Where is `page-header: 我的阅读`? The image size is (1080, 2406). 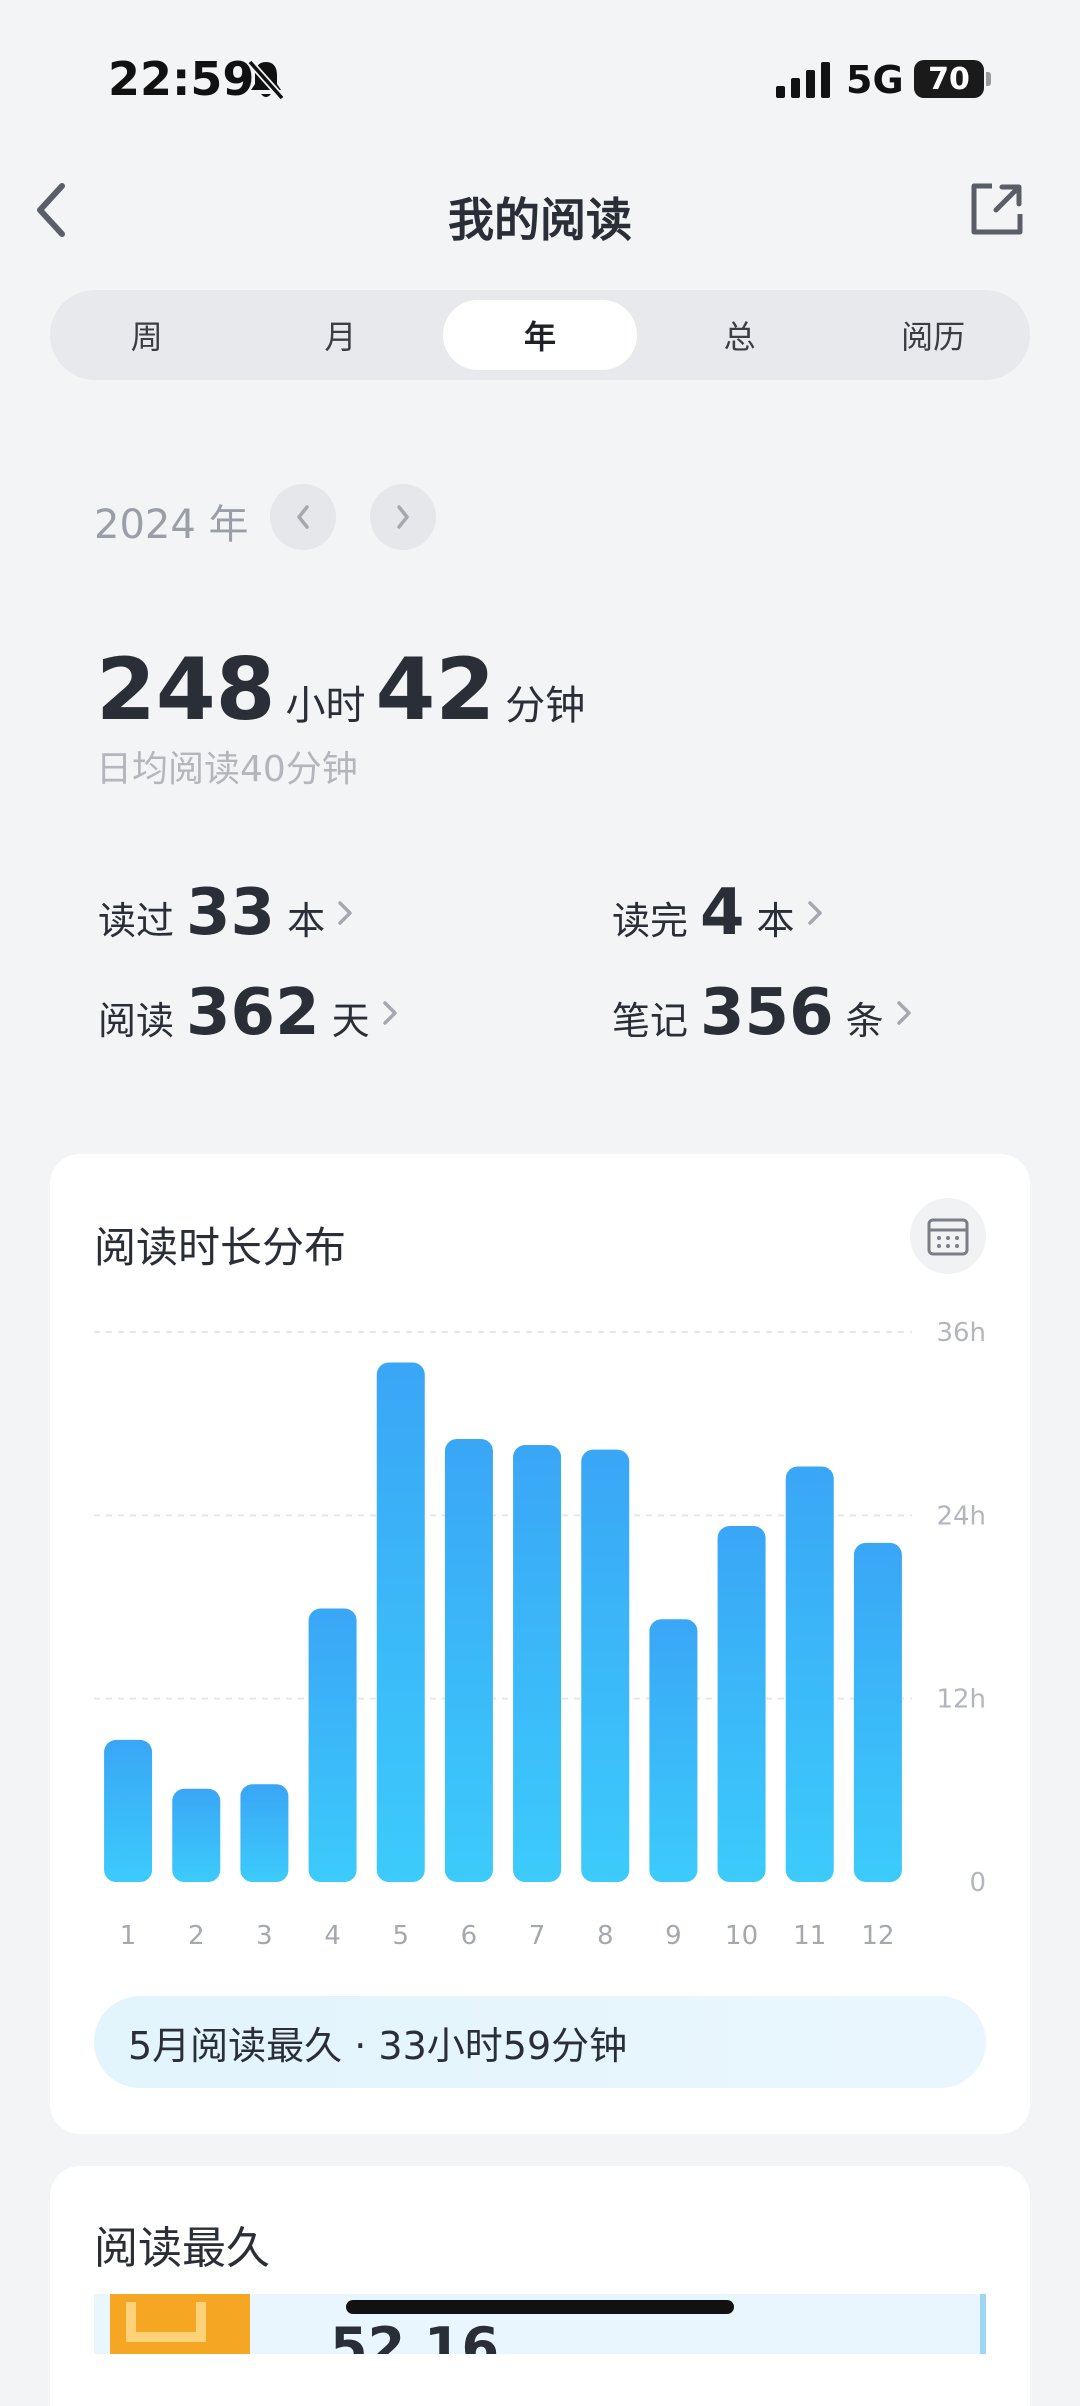
page-header: 我的阅读 is located at coordinates (540, 210).